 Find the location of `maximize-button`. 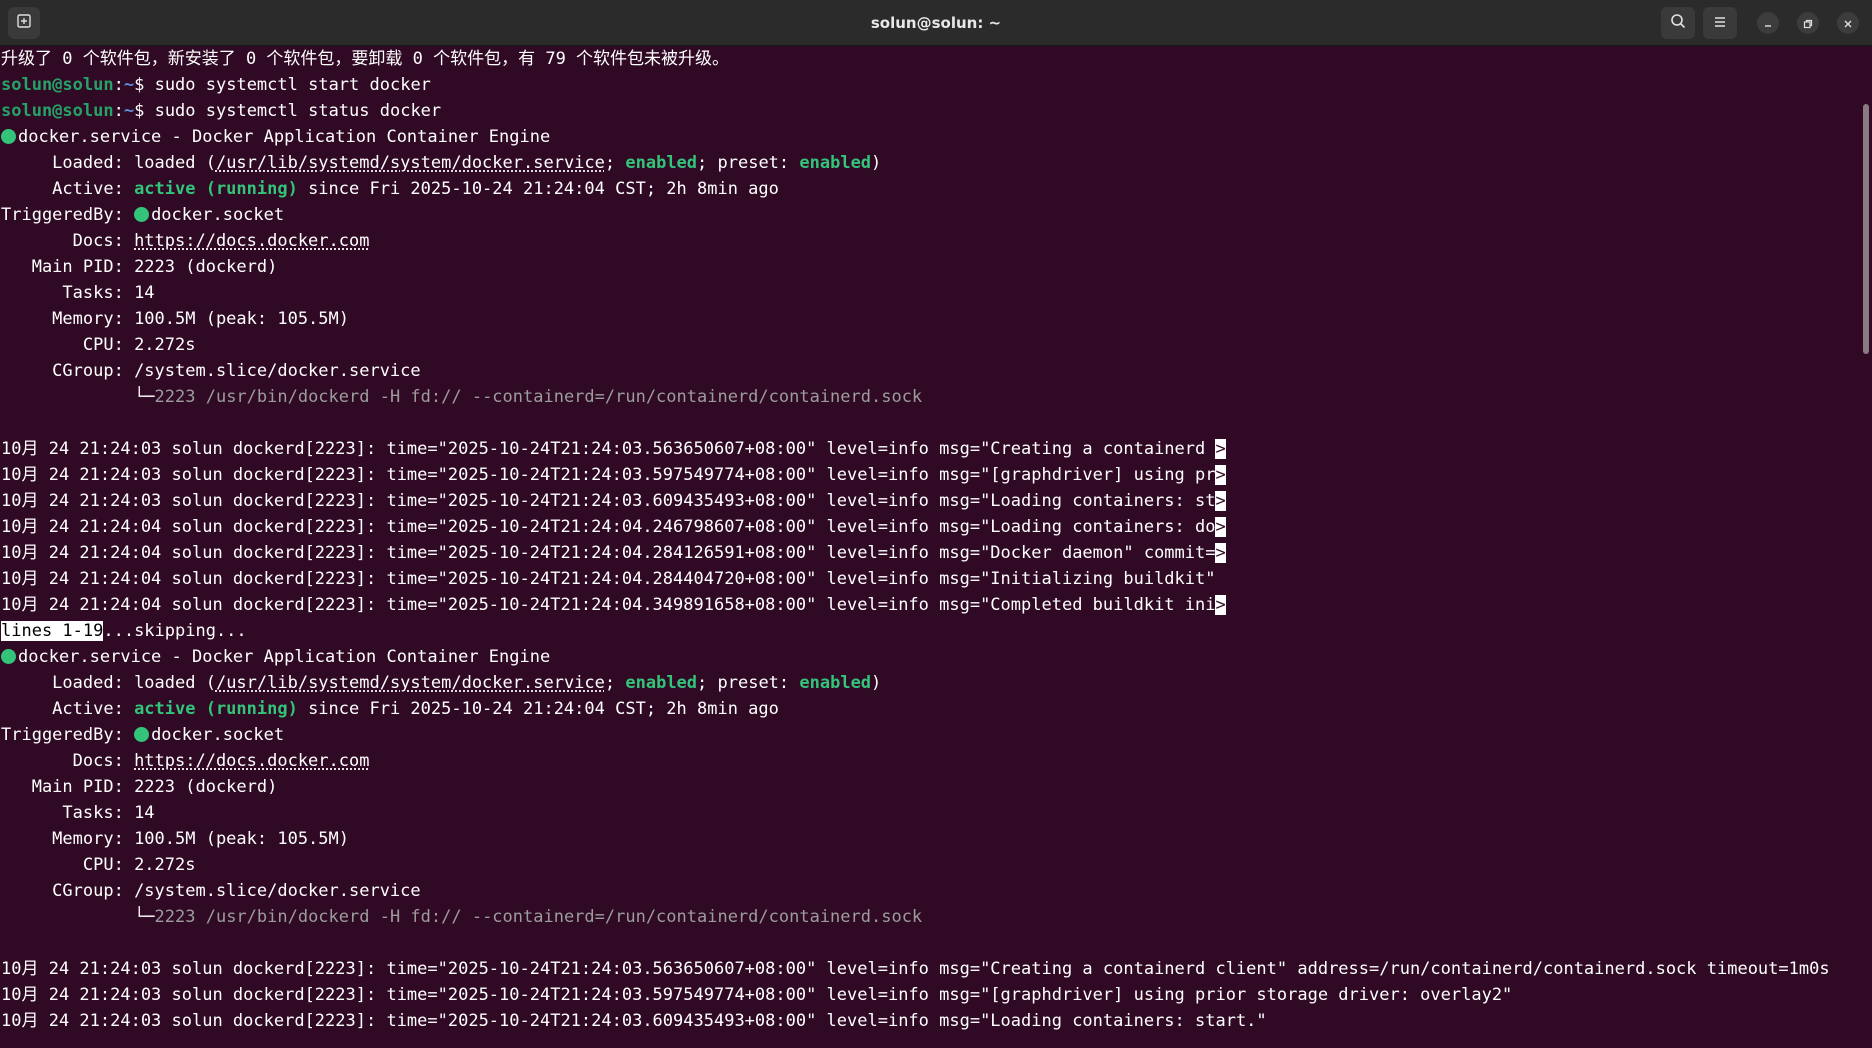

maximize-button is located at coordinates (1808, 23).